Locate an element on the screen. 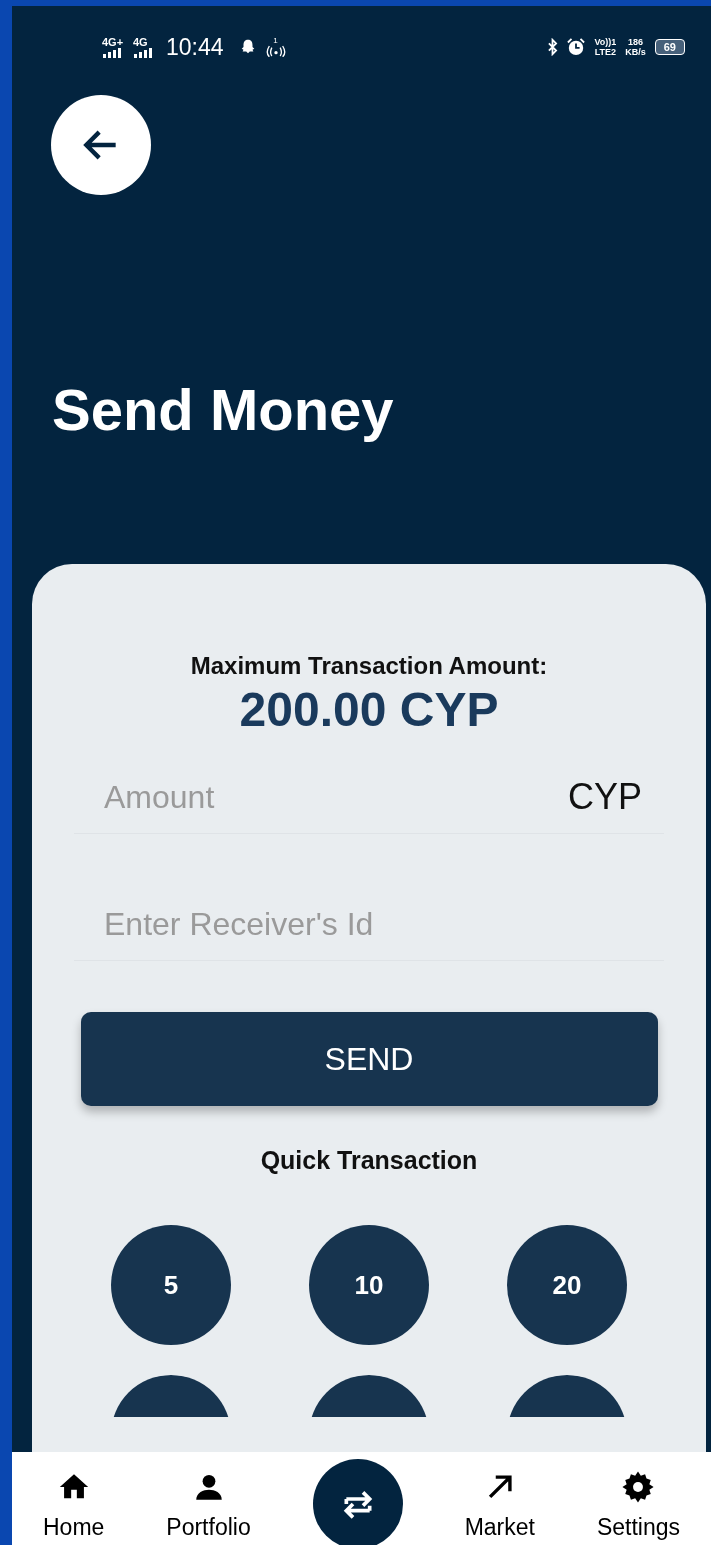 The image size is (711, 1545). section-title: Quick Transaction is located at coordinates (369, 1160).